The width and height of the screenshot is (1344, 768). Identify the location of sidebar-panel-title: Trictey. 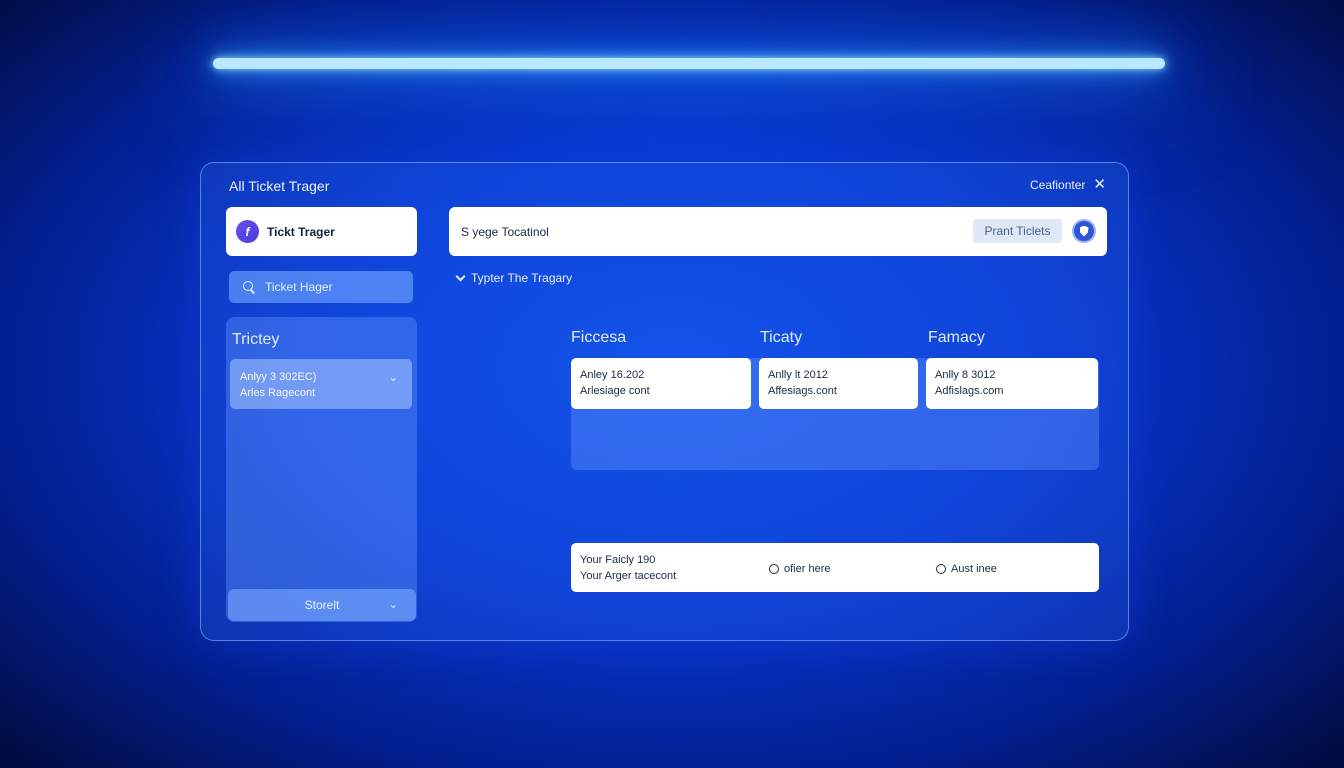
(256, 339).